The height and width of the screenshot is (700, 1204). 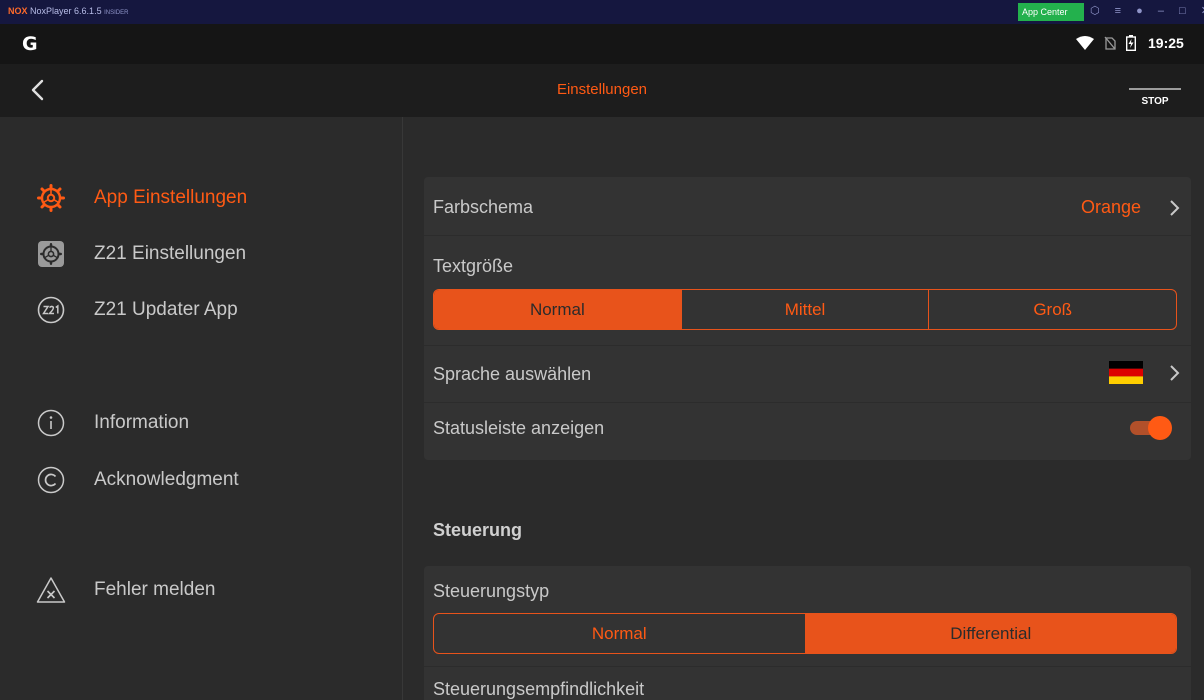 I want to click on status-bar-toggle, so click(x=1149, y=428).